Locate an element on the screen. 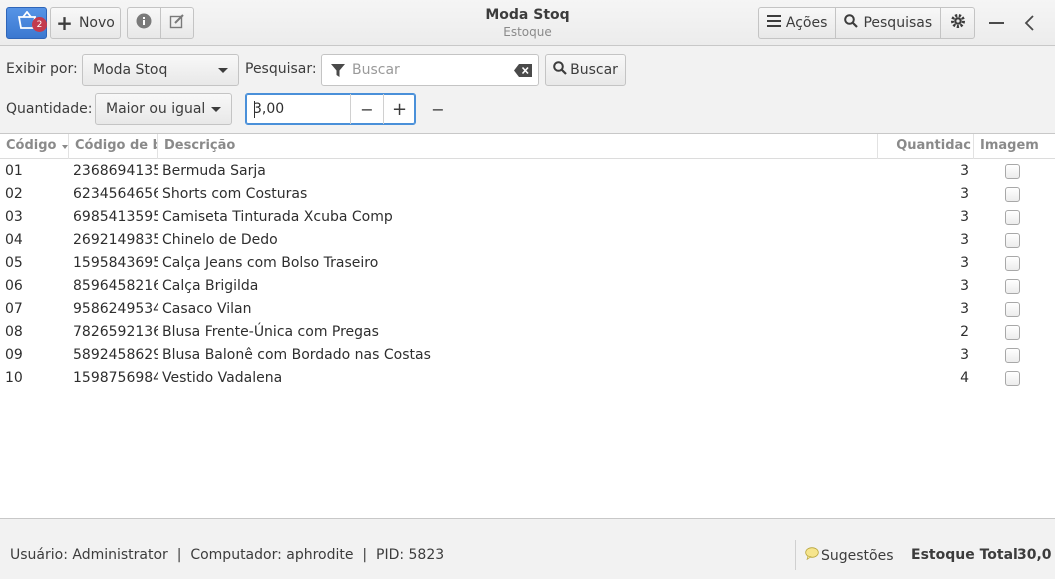 The image size is (1055, 579). table-row: 01 2368694135 Bermuda Sarja 3 is located at coordinates (527, 171).